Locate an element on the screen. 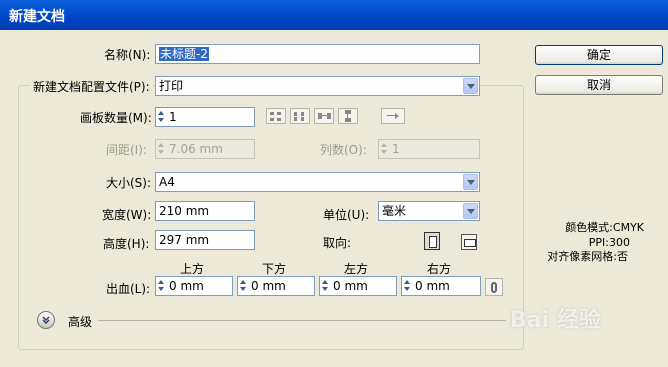 The width and height of the screenshot is (668, 367). name-input: 未标题-2 is located at coordinates (317, 54).